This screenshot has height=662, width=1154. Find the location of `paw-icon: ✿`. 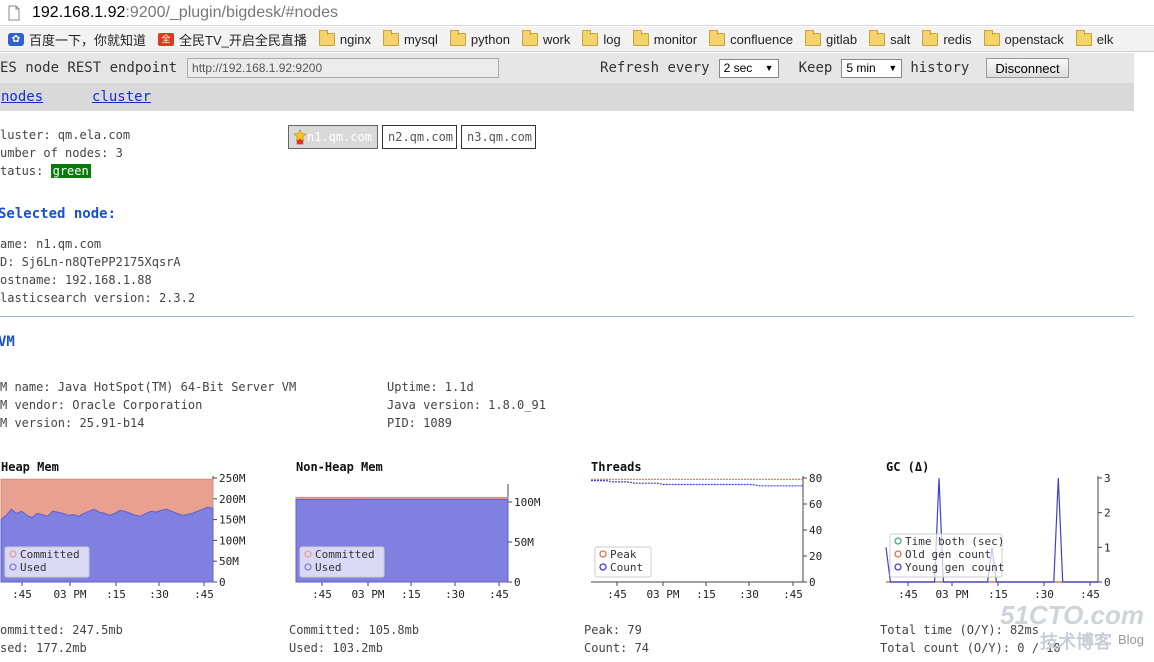

paw-icon: ✿ is located at coordinates (16, 39).